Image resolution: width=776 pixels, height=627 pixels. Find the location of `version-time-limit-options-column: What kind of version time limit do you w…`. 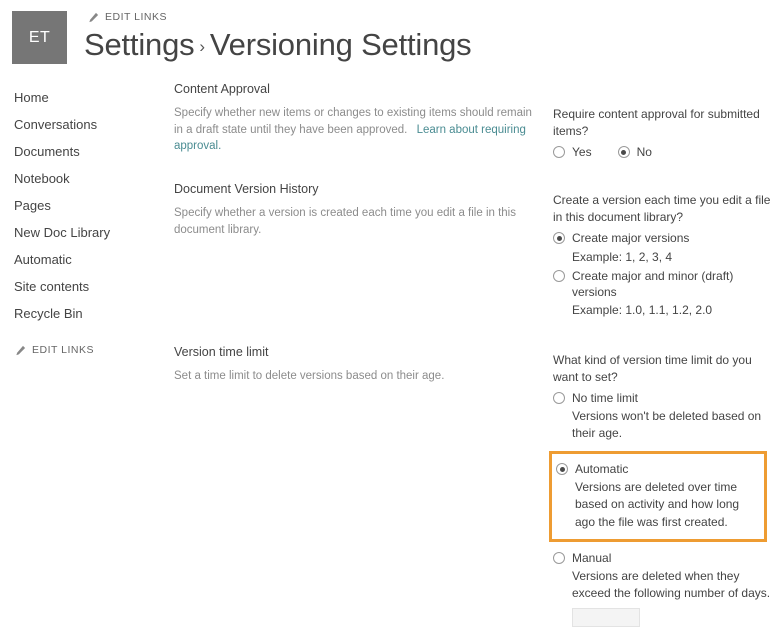

version-time-limit-options-column: What kind of version time limit do you w… is located at coordinates (662, 486).